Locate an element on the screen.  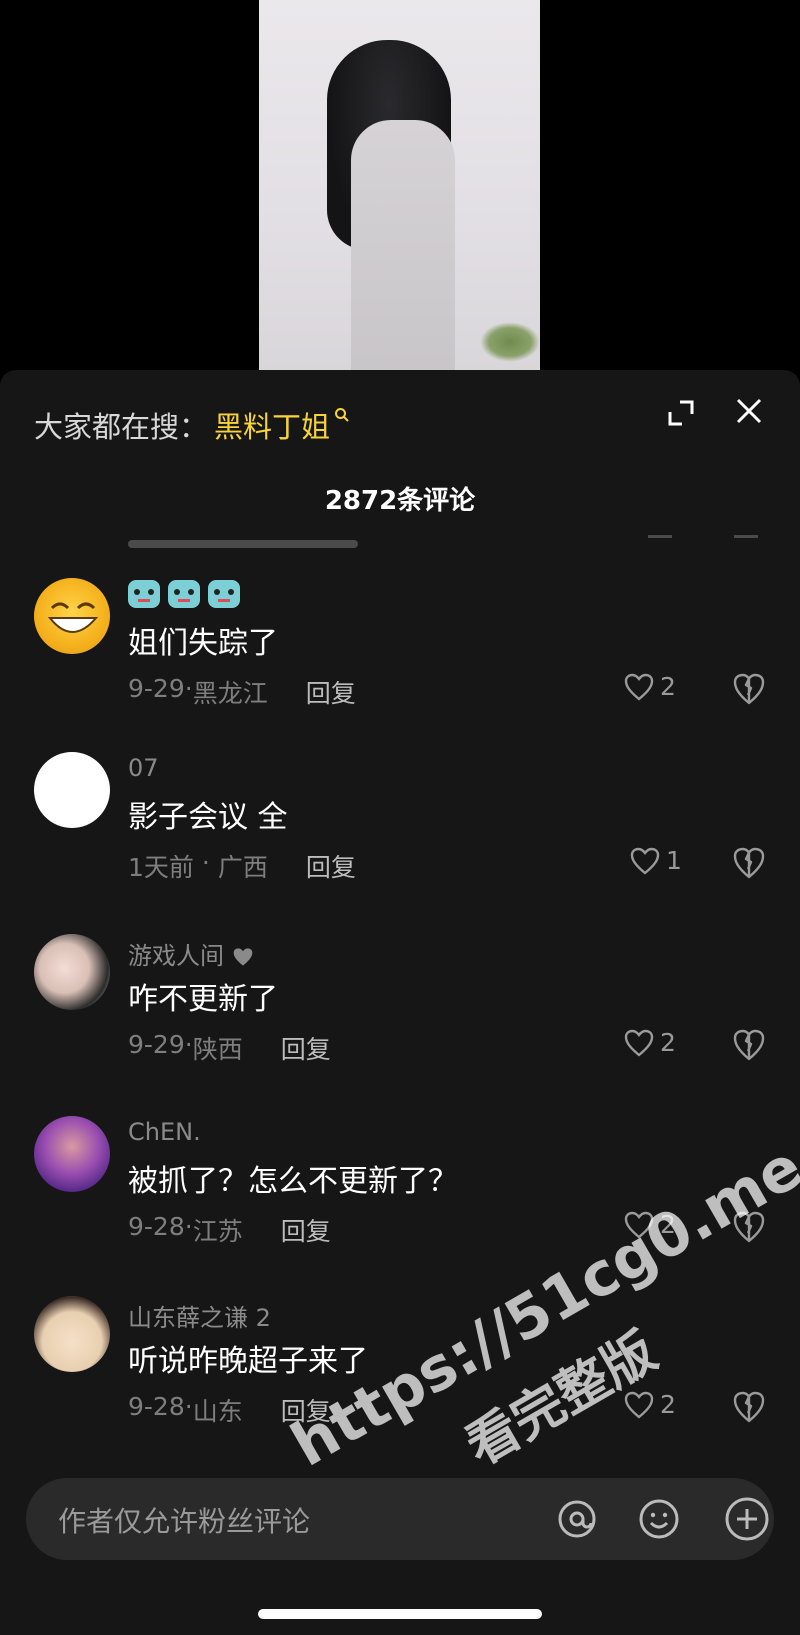
comment-text: 被抓了？怎么不更新了？ is located at coordinates (293, 1181).